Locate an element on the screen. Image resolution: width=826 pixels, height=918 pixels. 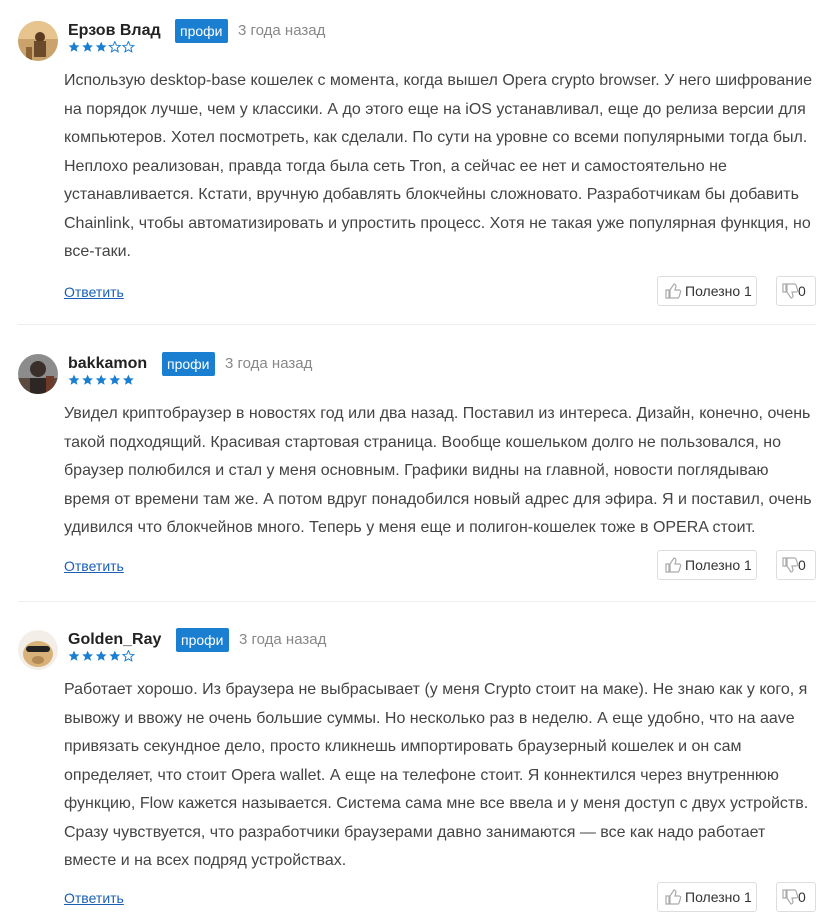
author-name: Golden_Ray is located at coordinates (114, 640).